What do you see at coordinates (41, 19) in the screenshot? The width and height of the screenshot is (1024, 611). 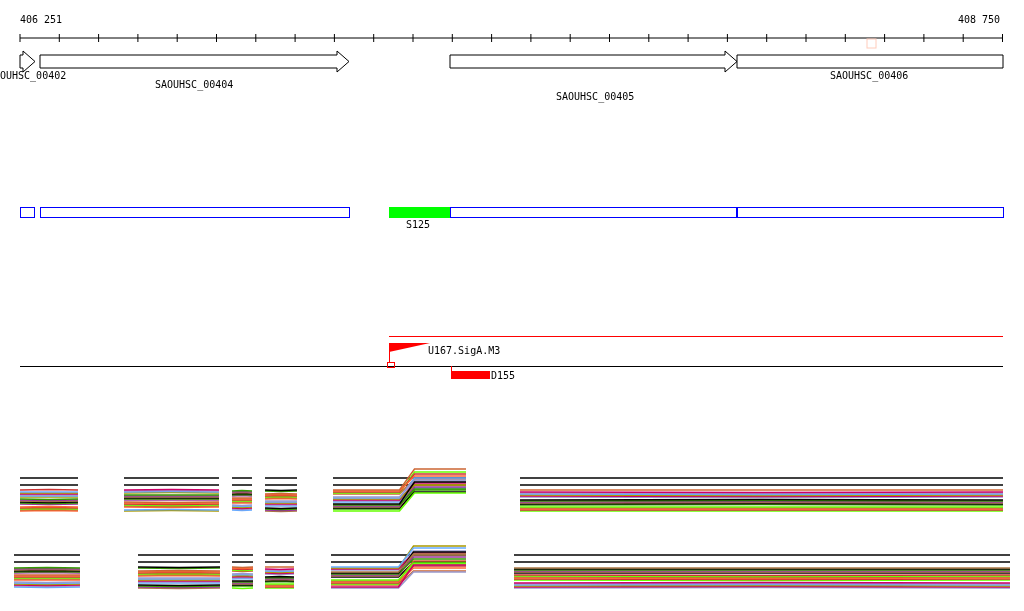 I see `ruler-start-label: 406 251` at bounding box center [41, 19].